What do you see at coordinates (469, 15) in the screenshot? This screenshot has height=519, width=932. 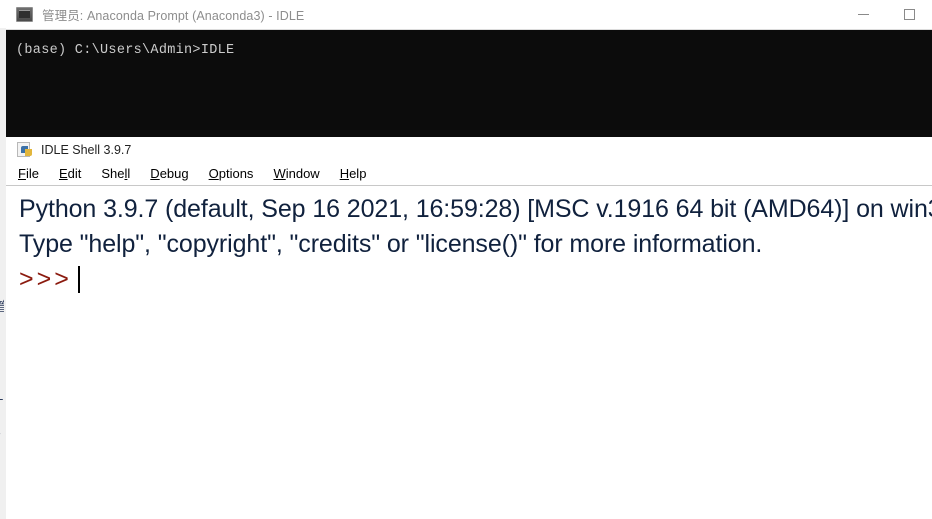 I see `console-titlebar: 管理员: Anaconda Prompt (Anaconda3) - IDLE` at bounding box center [469, 15].